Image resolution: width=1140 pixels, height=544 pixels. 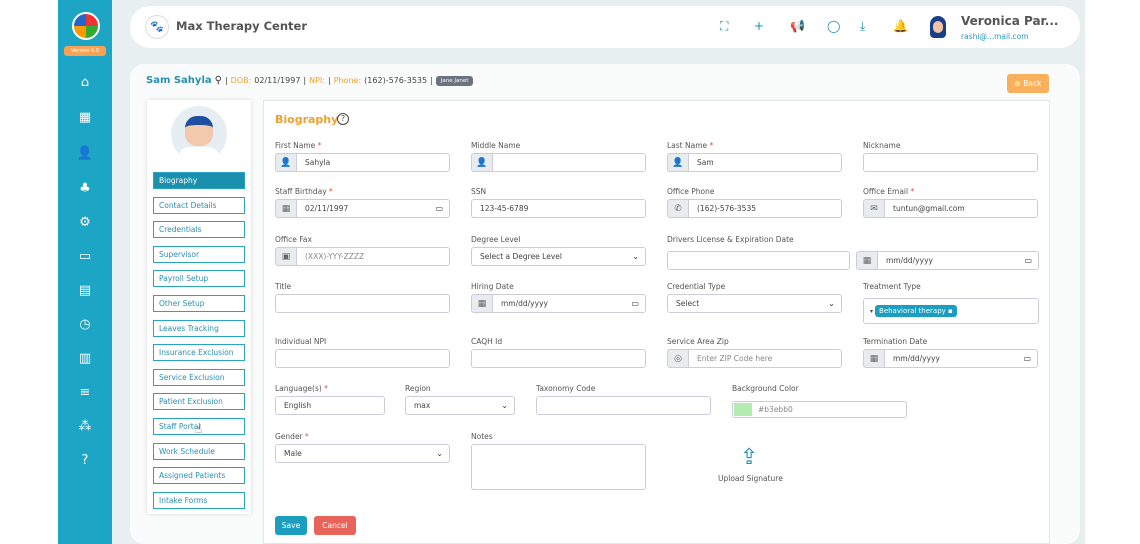 I want to click on fullscreen-icon: ⛶, so click(x=724, y=26).